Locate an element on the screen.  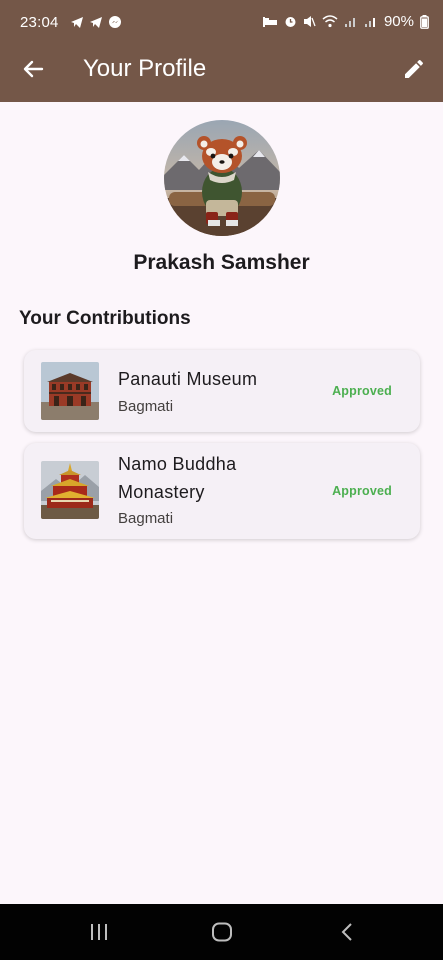
home-icon is located at coordinates (222, 932).